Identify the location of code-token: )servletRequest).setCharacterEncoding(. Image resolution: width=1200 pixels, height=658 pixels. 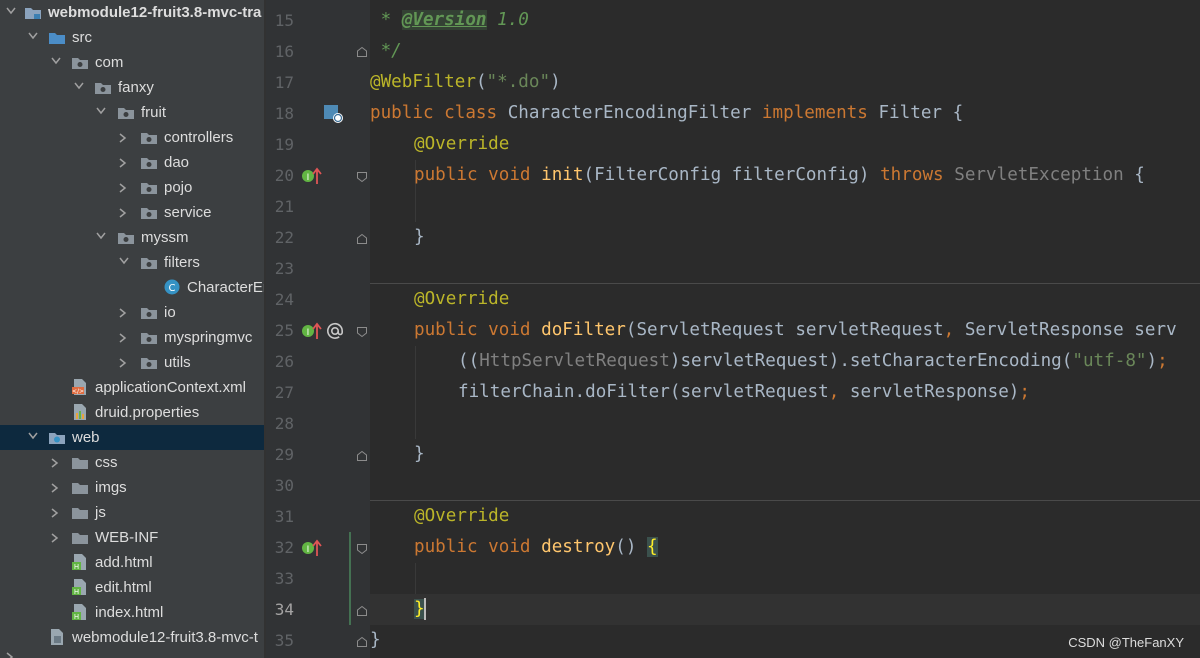
(871, 361).